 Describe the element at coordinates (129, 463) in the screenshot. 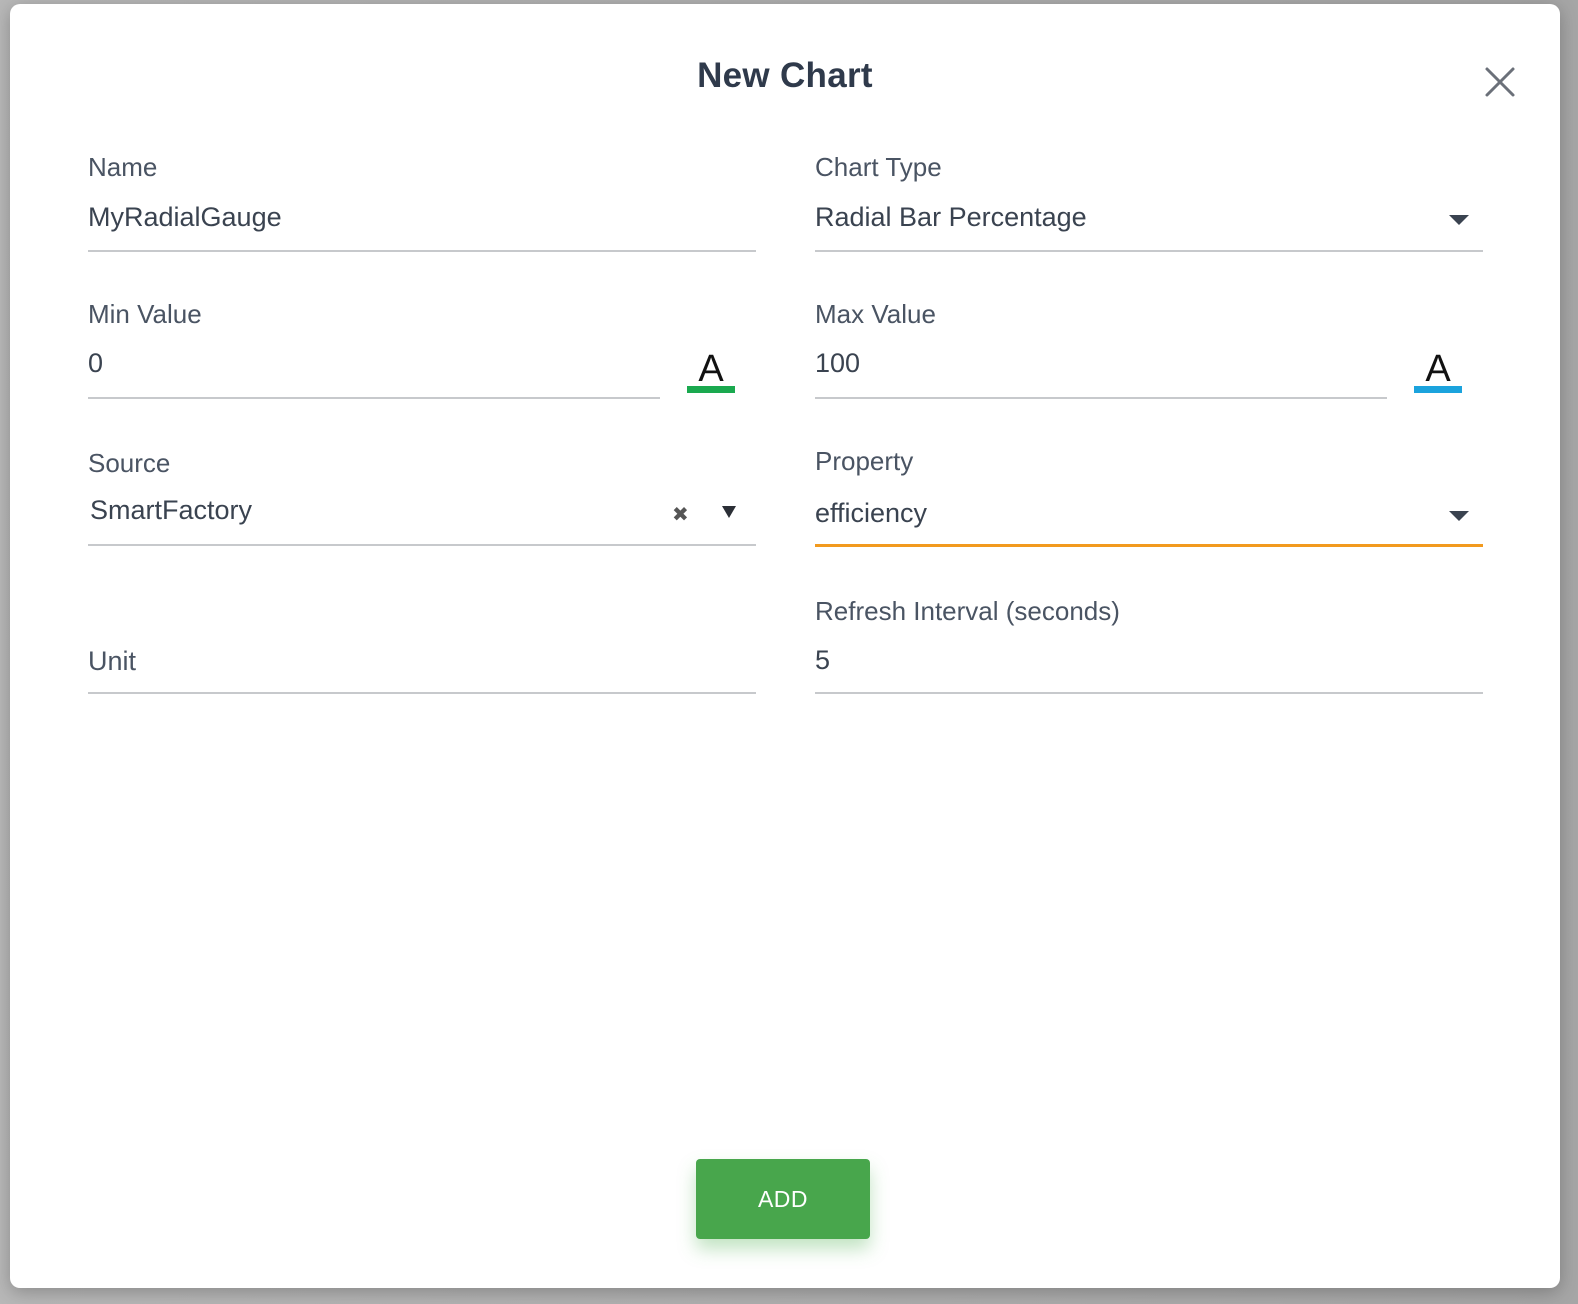

I see `source-label: Source` at that location.